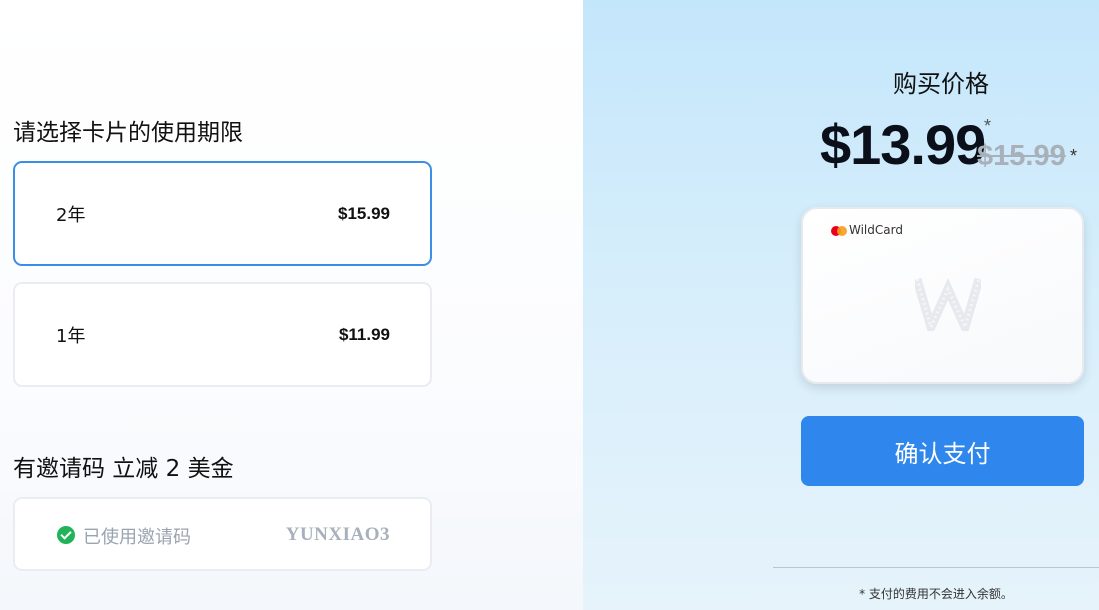 The width and height of the screenshot is (1099, 610). Describe the element at coordinates (71, 336) in the screenshot. I see `period-option-name: 1年` at that location.